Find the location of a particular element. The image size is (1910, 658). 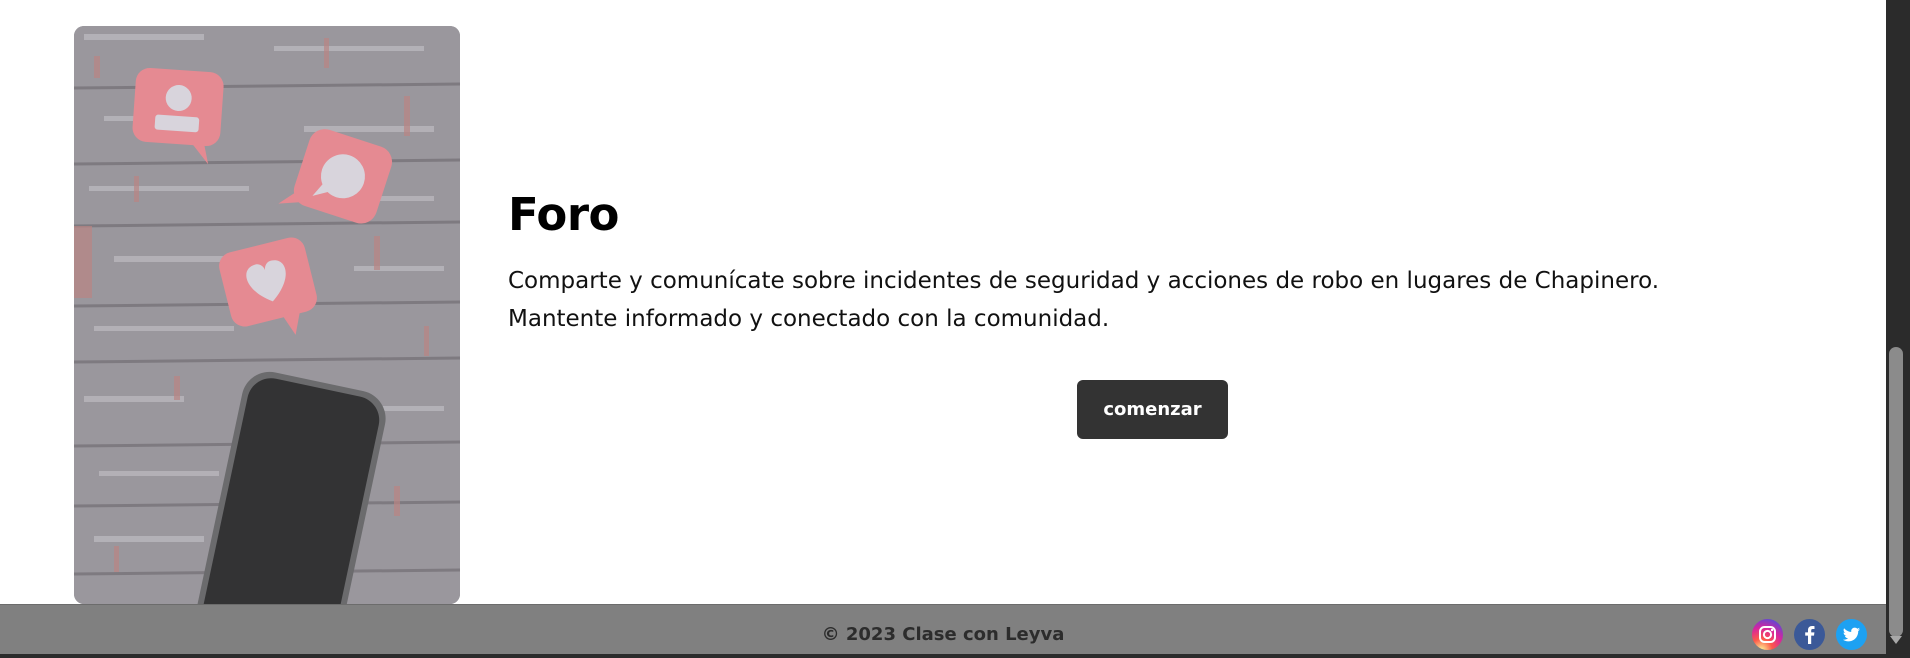

scroll-down-arrow-icon is located at coordinates (1896, 640).